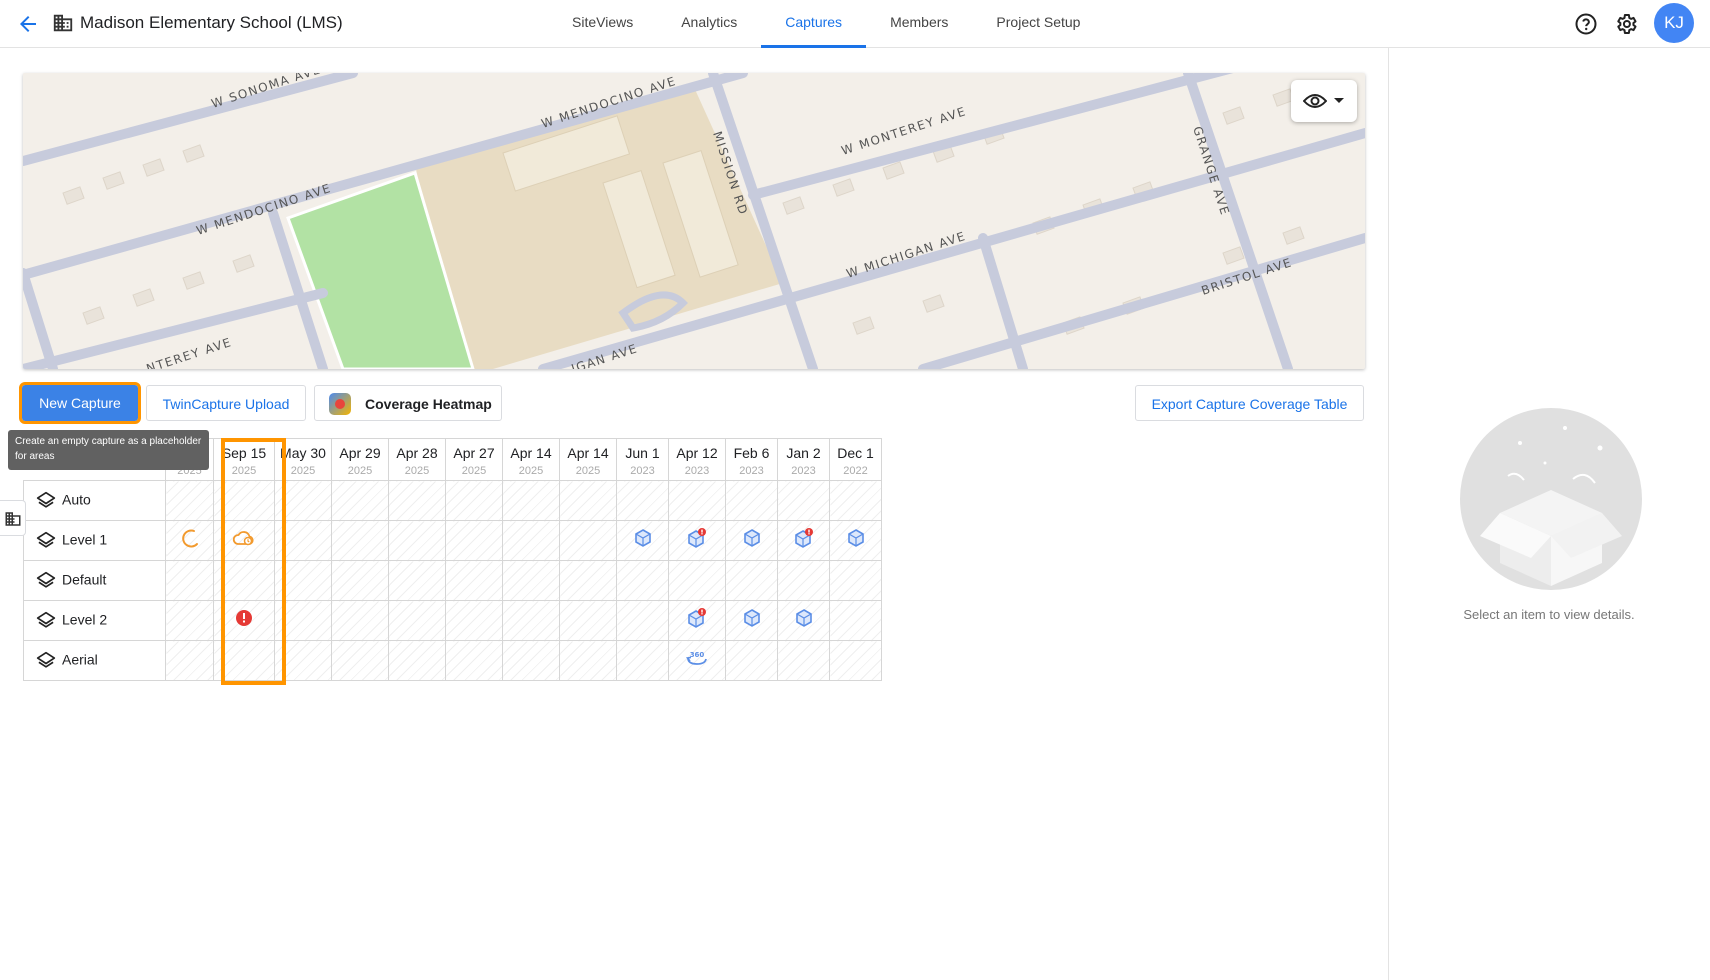 This screenshot has width=1710, height=980. What do you see at coordinates (28, 24) in the screenshot?
I see `back-arrow-icon` at bounding box center [28, 24].